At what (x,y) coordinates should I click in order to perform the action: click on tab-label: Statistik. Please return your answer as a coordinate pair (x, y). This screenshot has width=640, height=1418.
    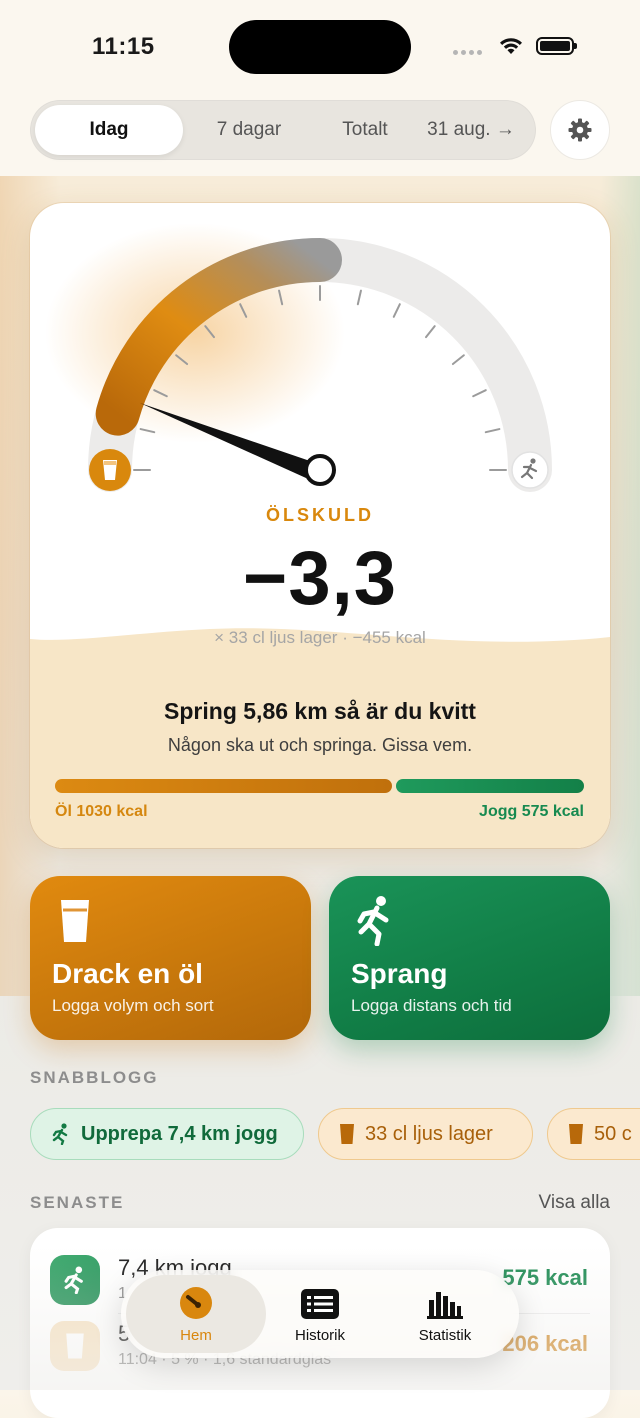
    Looking at the image, I should click on (445, 1335).